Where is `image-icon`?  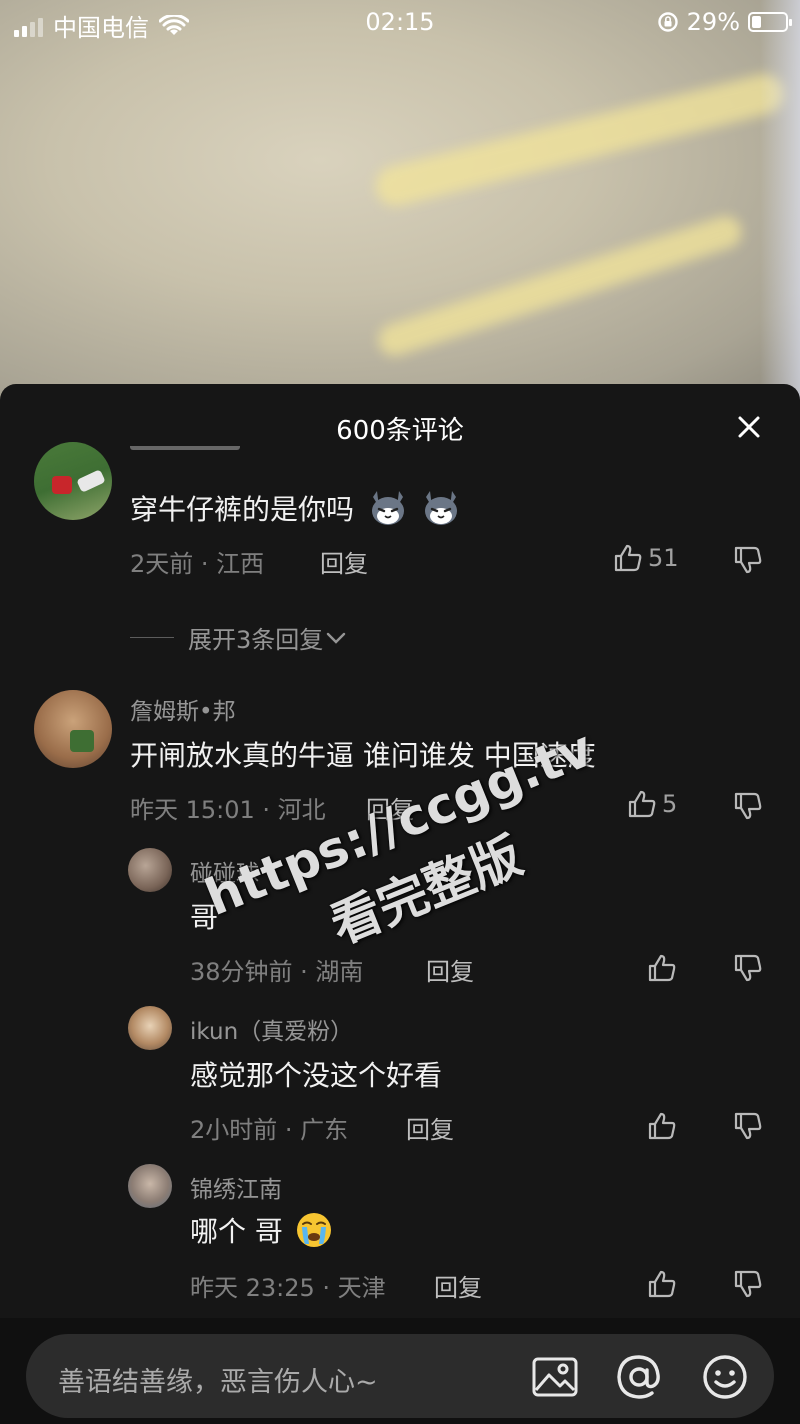
image-icon is located at coordinates (555, 1377).